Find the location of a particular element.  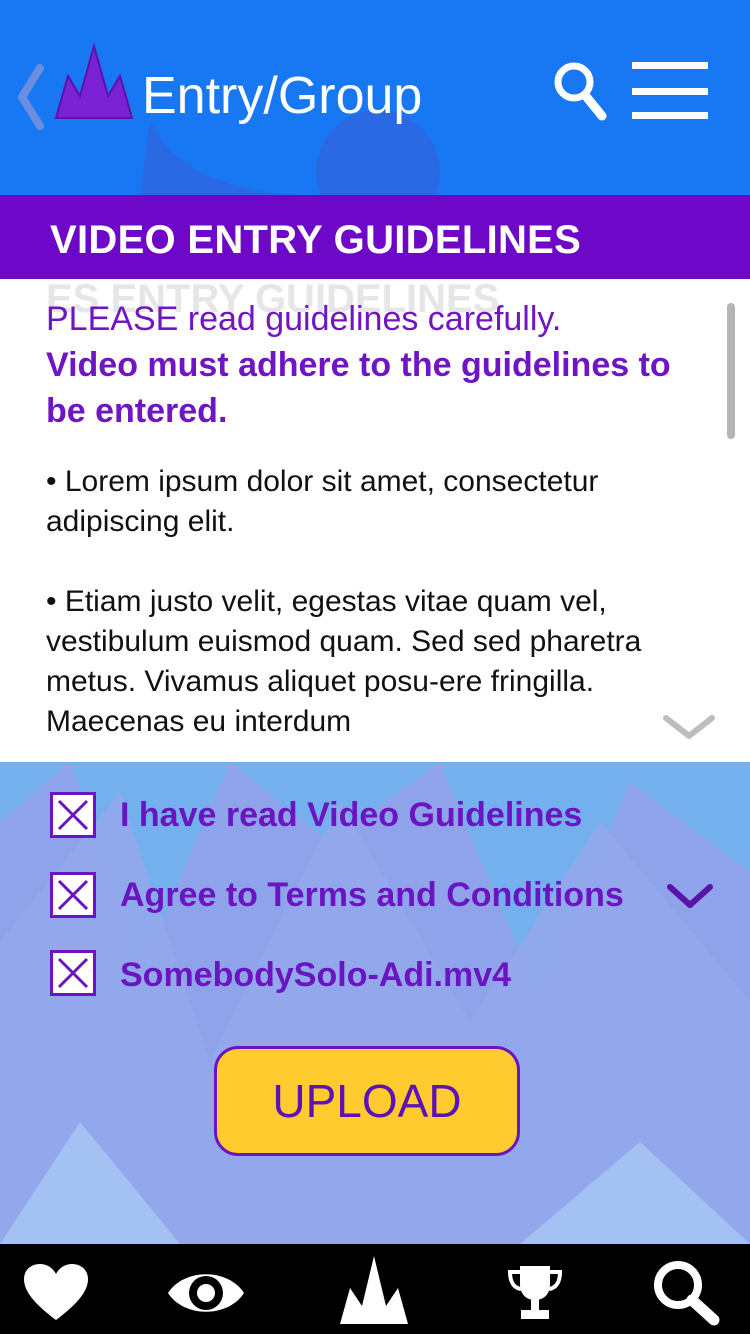

section-title: VIDEO ENTRY GUIDELINES is located at coordinates (316, 240).